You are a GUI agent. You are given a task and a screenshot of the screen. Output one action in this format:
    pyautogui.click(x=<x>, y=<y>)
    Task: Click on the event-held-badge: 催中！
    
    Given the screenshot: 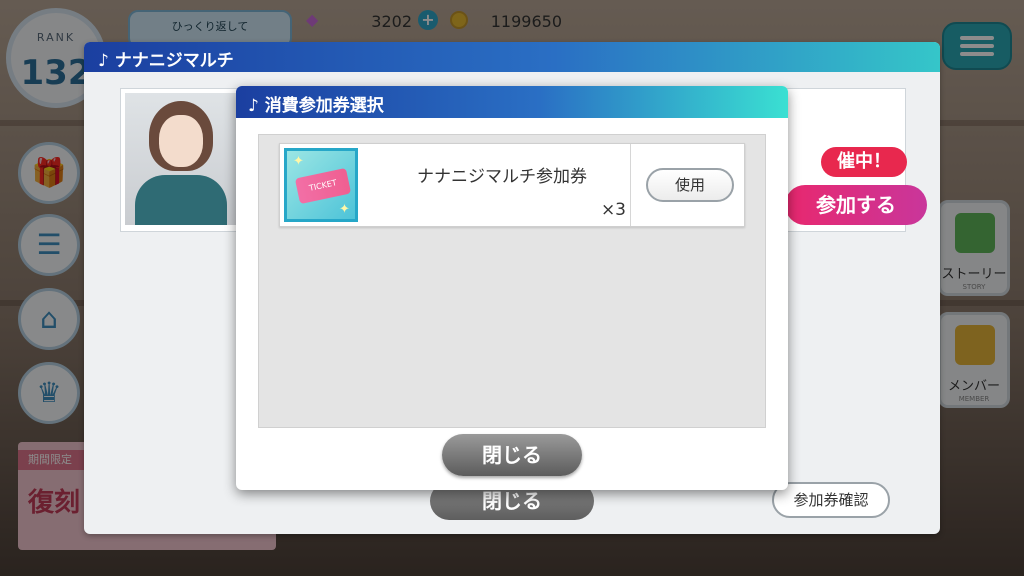 What is the action you would take?
    pyautogui.click(x=864, y=162)
    